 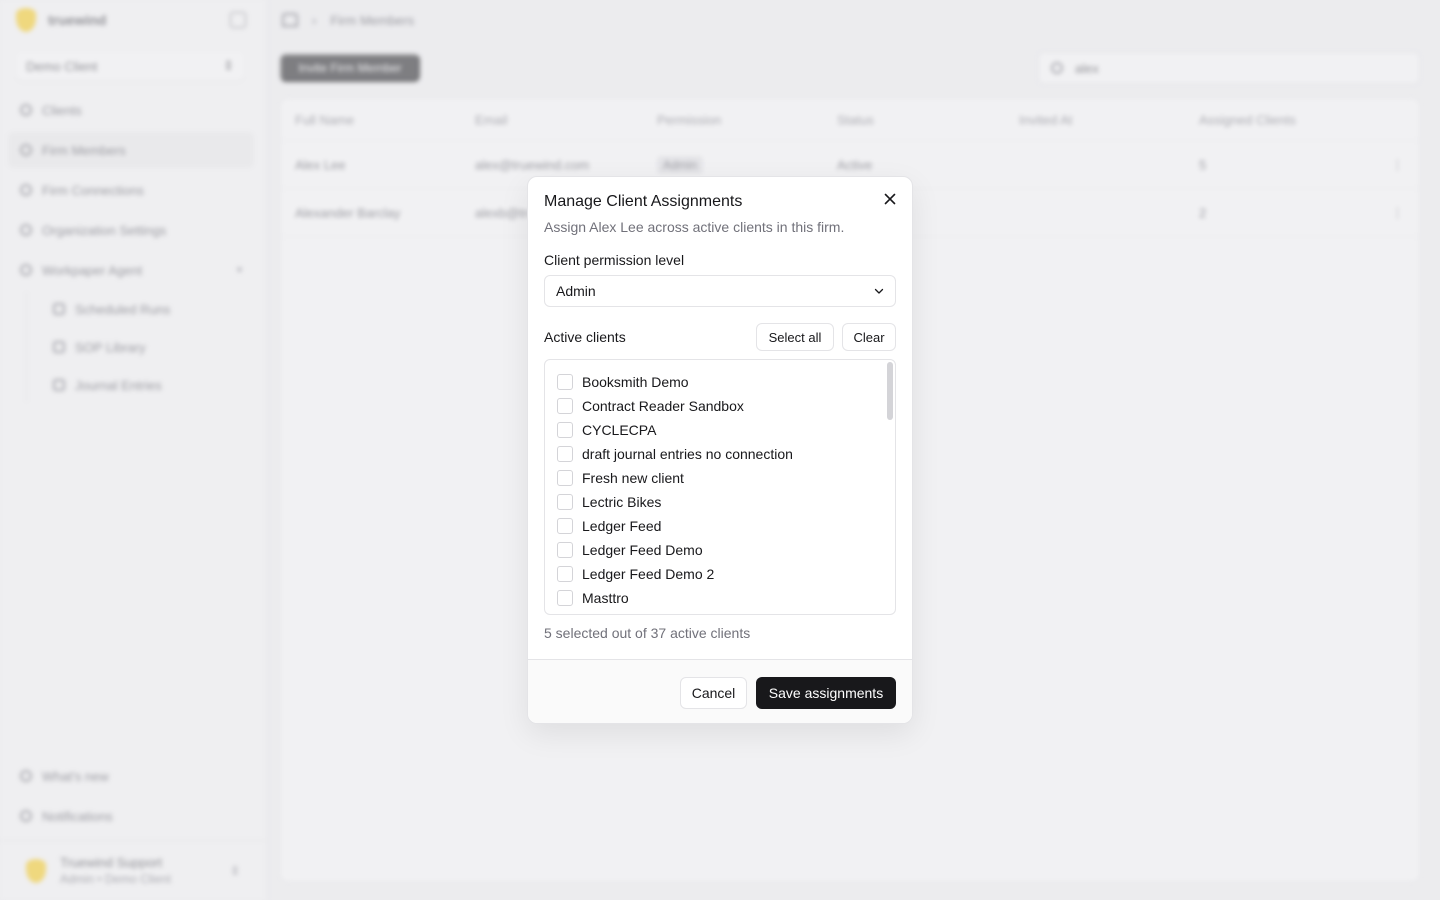 What do you see at coordinates (633, 478) in the screenshot?
I see `client-name: Fresh new client` at bounding box center [633, 478].